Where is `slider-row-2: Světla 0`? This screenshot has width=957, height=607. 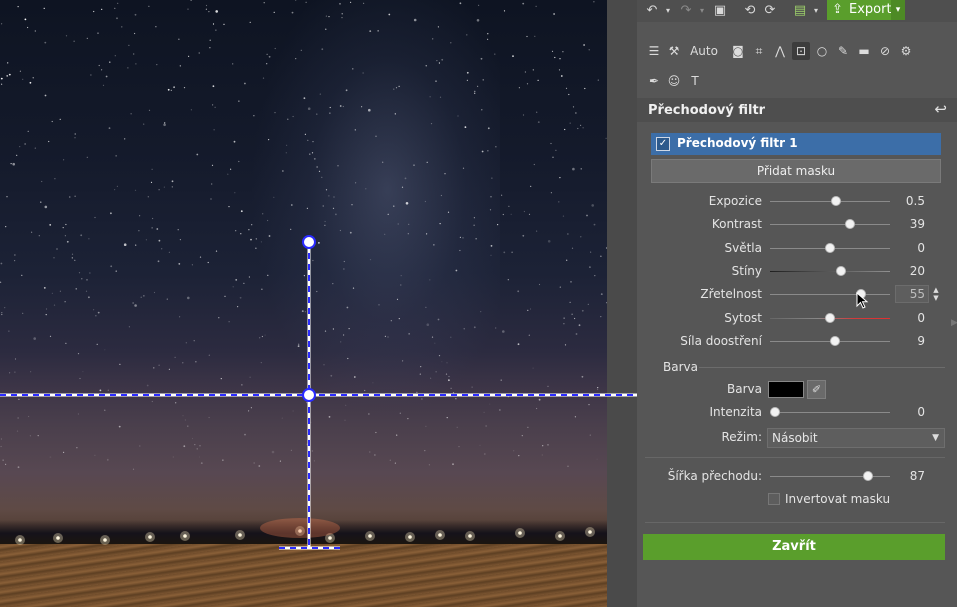
slider-row-2: Světla 0 is located at coordinates (797, 249).